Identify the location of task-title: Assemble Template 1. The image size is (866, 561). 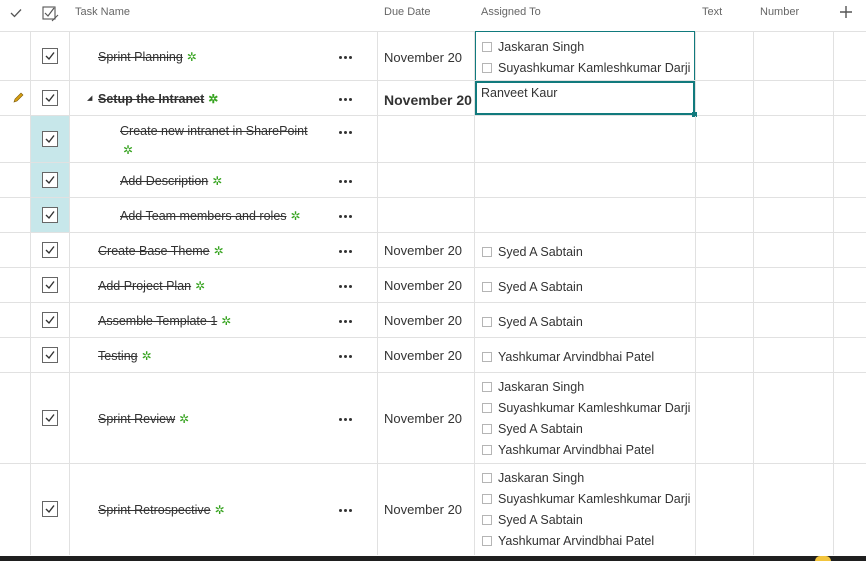
(157, 321).